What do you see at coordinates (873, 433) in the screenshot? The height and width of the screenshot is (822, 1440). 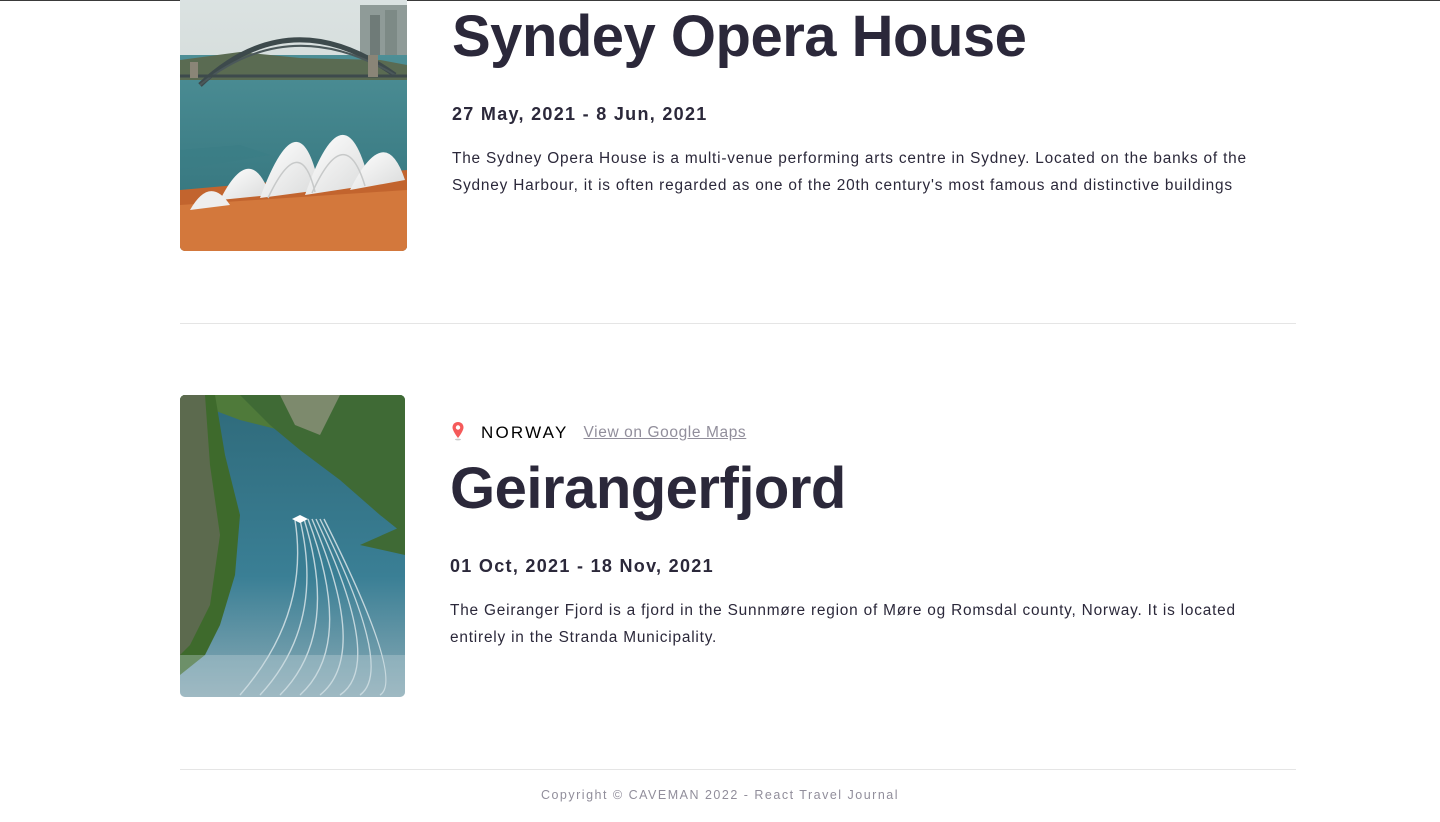 I see `location-row: NORWAY View on Google Maps` at bounding box center [873, 433].